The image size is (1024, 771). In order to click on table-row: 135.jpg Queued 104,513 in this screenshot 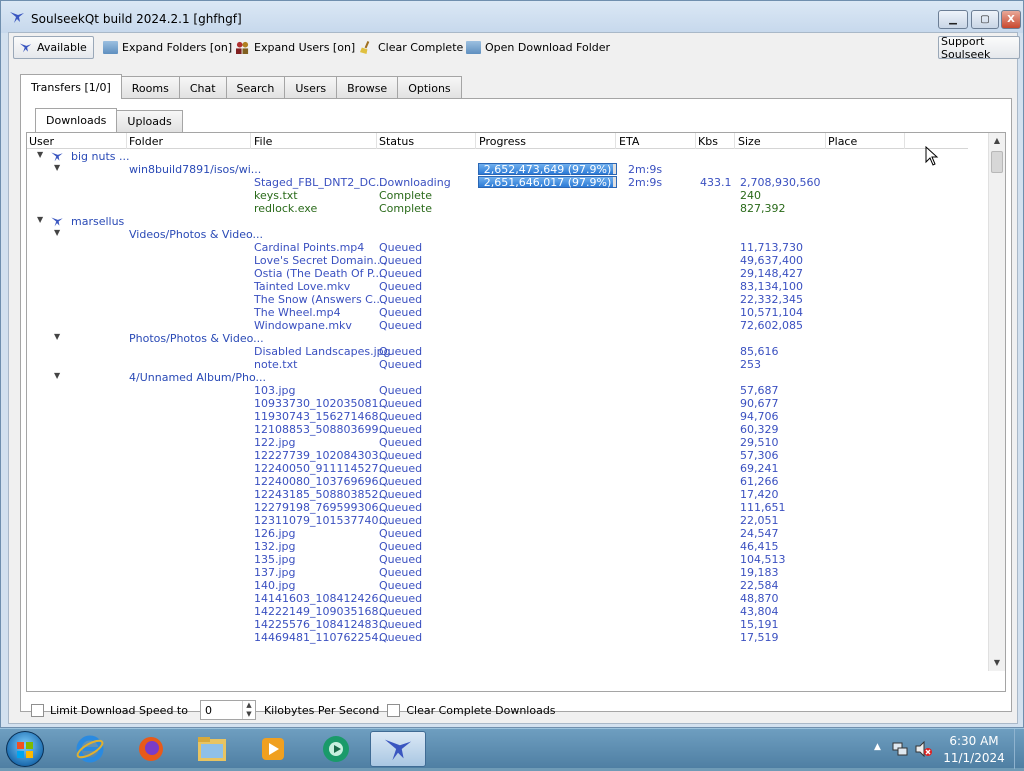, I will do `click(497, 559)`.